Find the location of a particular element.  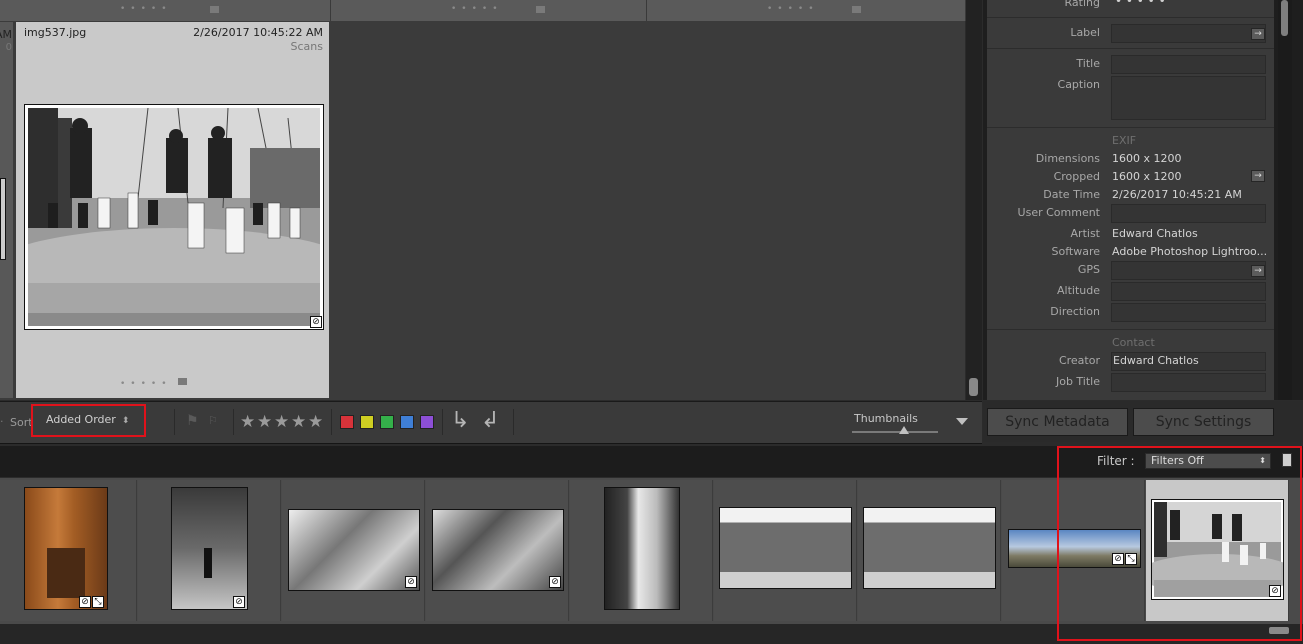

color-label-green is located at coordinates (387, 422).